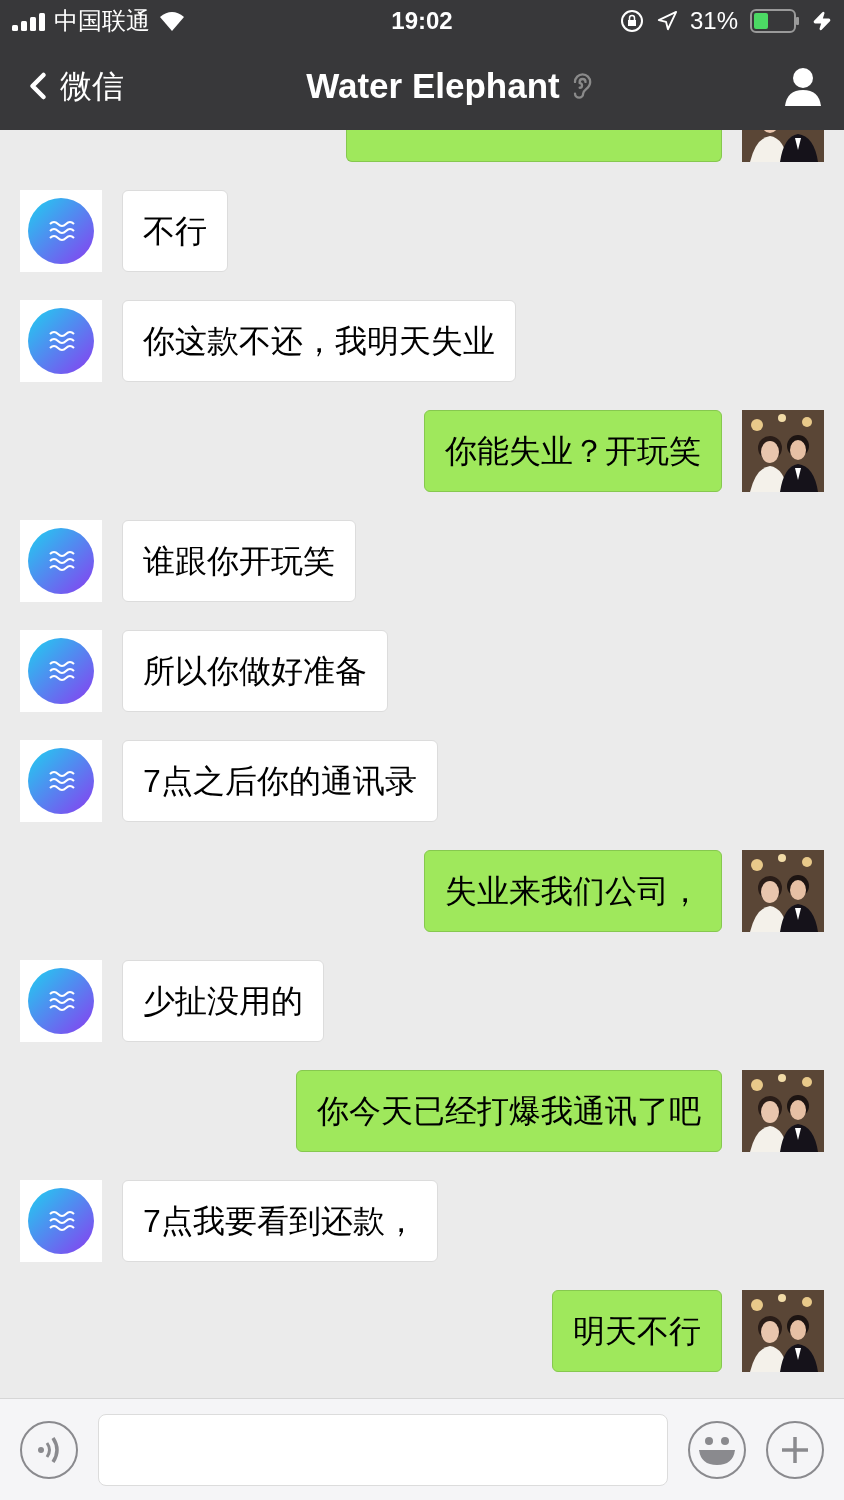  I want to click on chat-title: Water Elephant, so click(433, 85).